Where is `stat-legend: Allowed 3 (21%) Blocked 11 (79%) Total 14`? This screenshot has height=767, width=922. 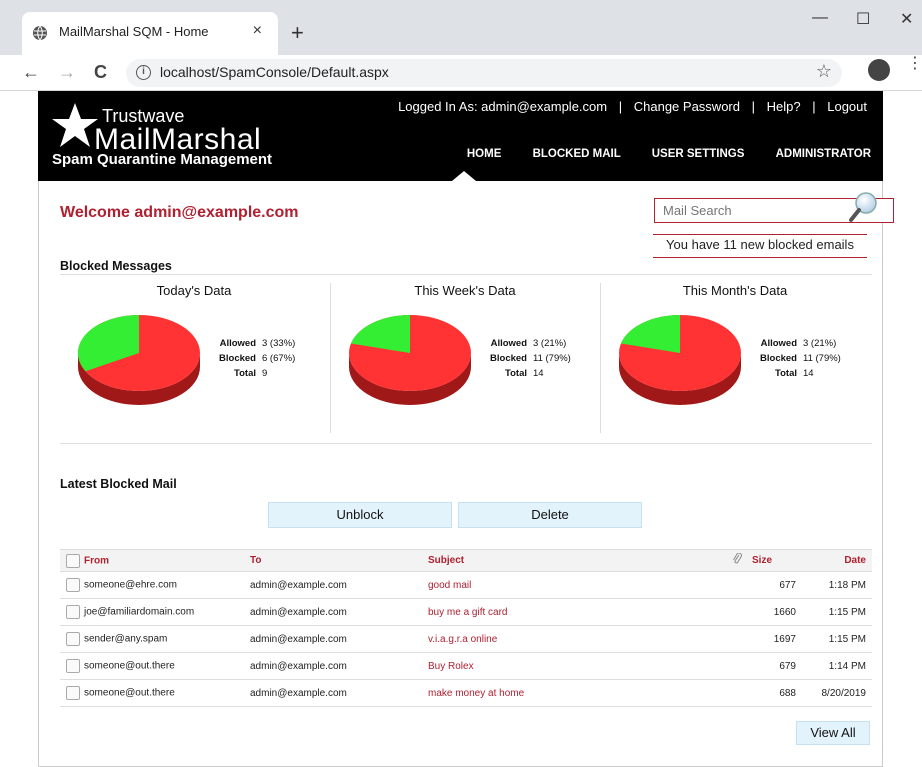 stat-legend: Allowed 3 (21%) Blocked 11 (79%) Total 14 is located at coordinates (525, 358).